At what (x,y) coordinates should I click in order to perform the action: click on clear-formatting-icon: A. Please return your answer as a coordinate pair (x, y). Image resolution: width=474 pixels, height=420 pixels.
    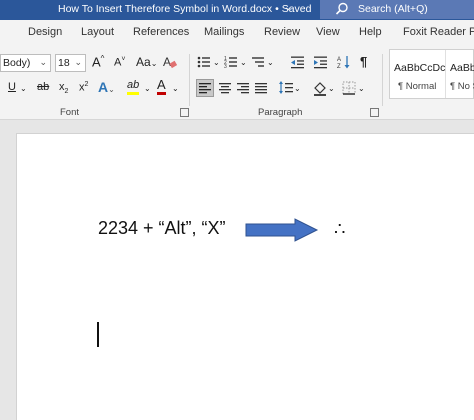
    Looking at the image, I should click on (170, 62).